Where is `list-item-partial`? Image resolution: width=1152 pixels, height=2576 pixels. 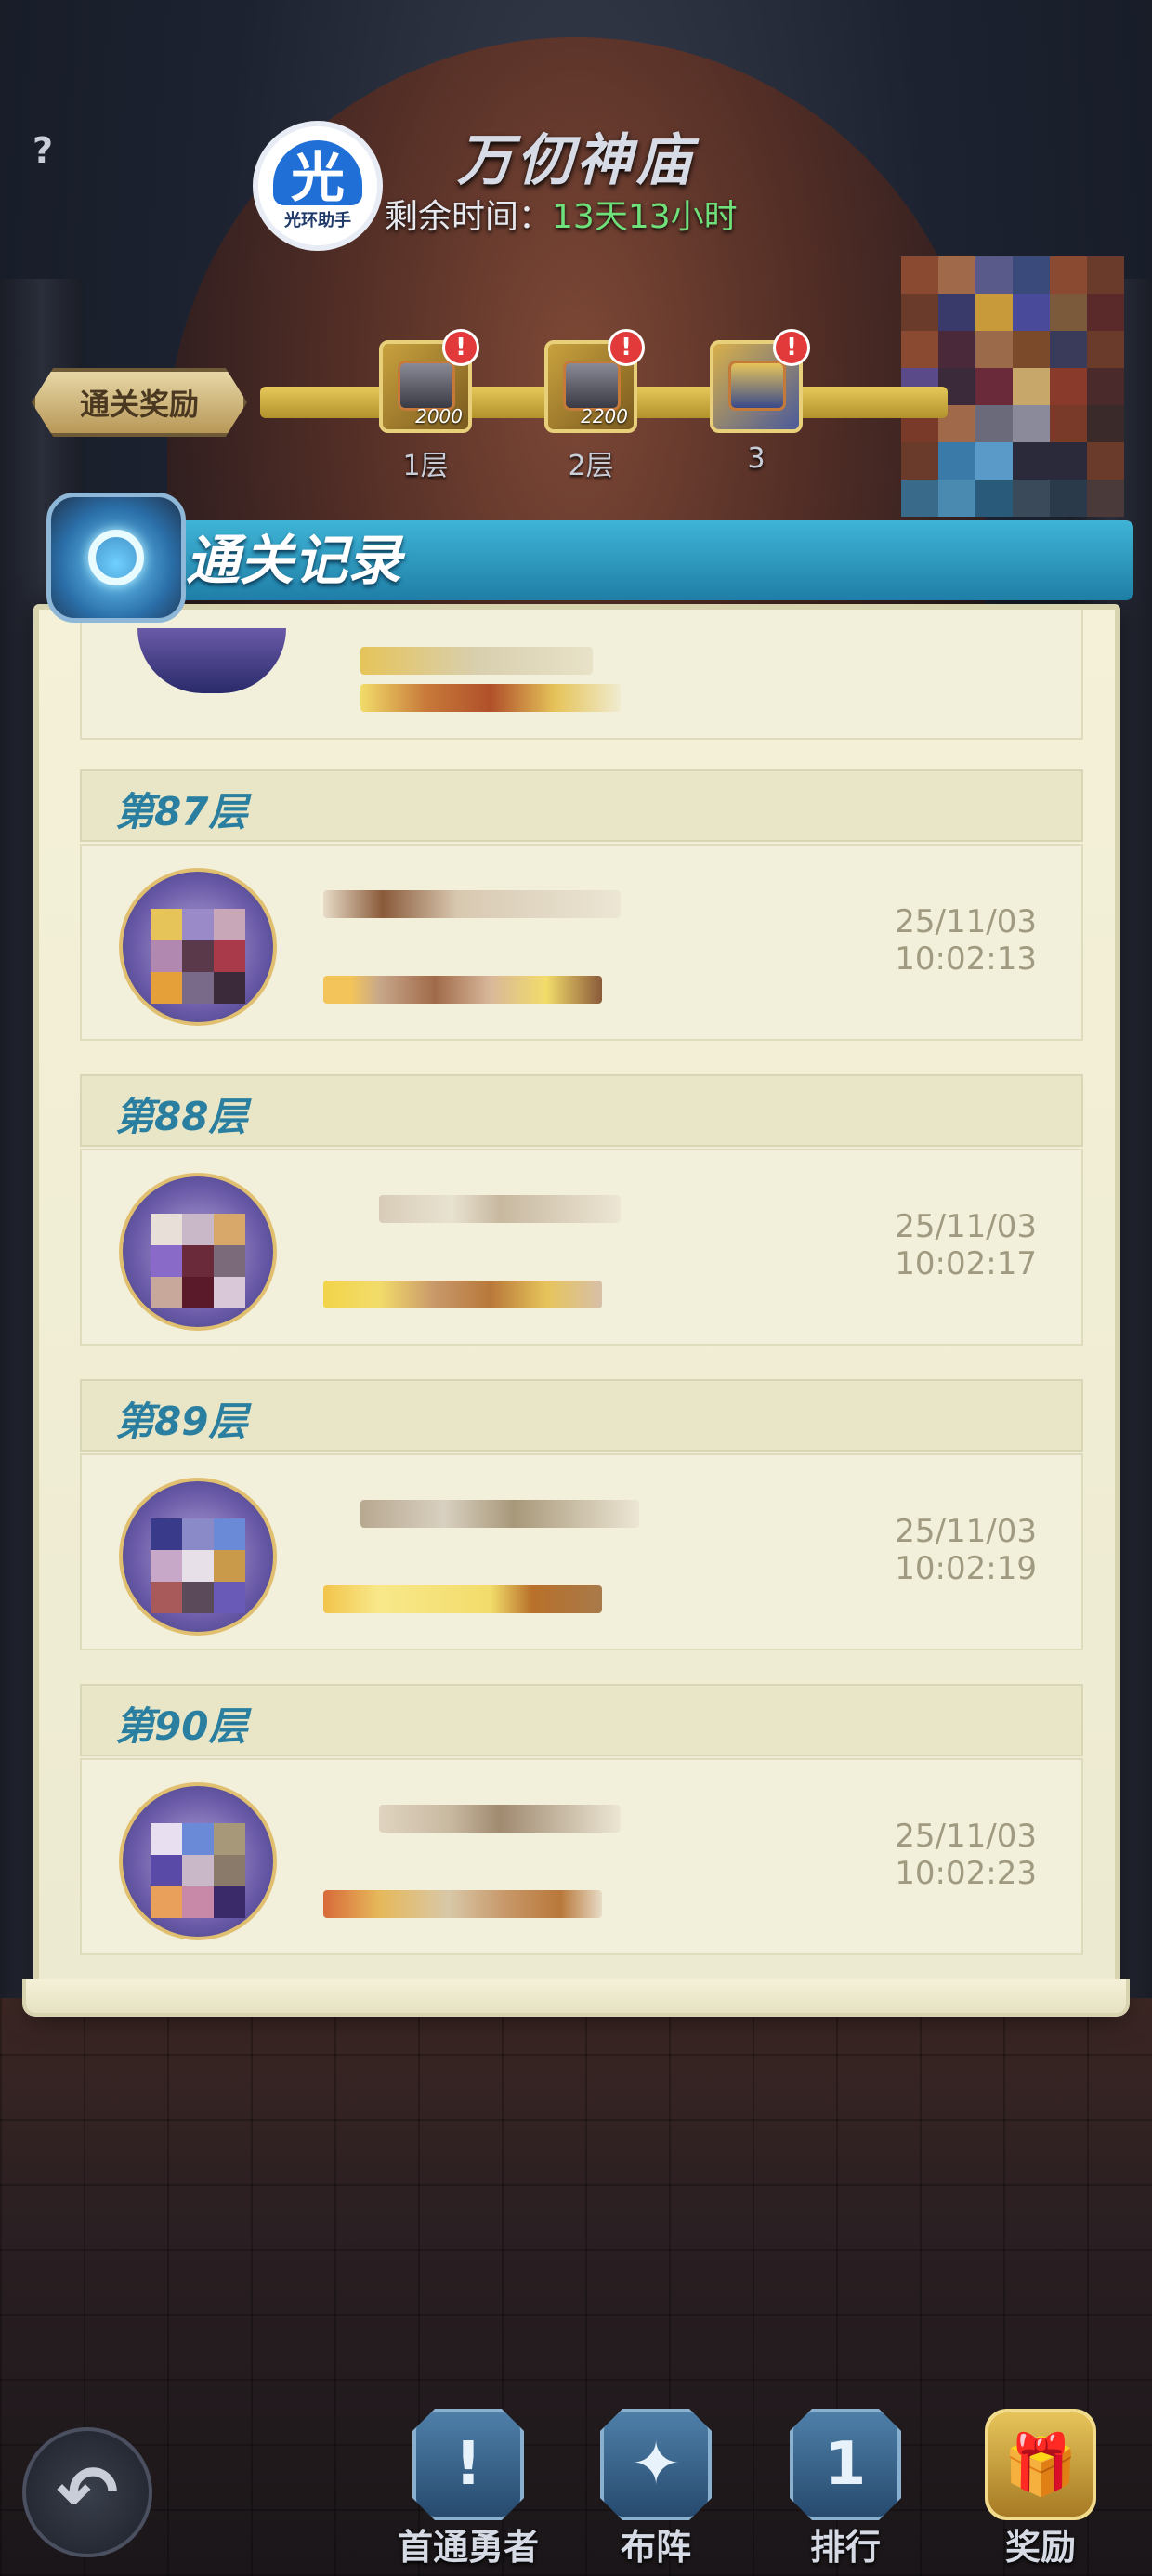
list-item-partial is located at coordinates (581, 675).